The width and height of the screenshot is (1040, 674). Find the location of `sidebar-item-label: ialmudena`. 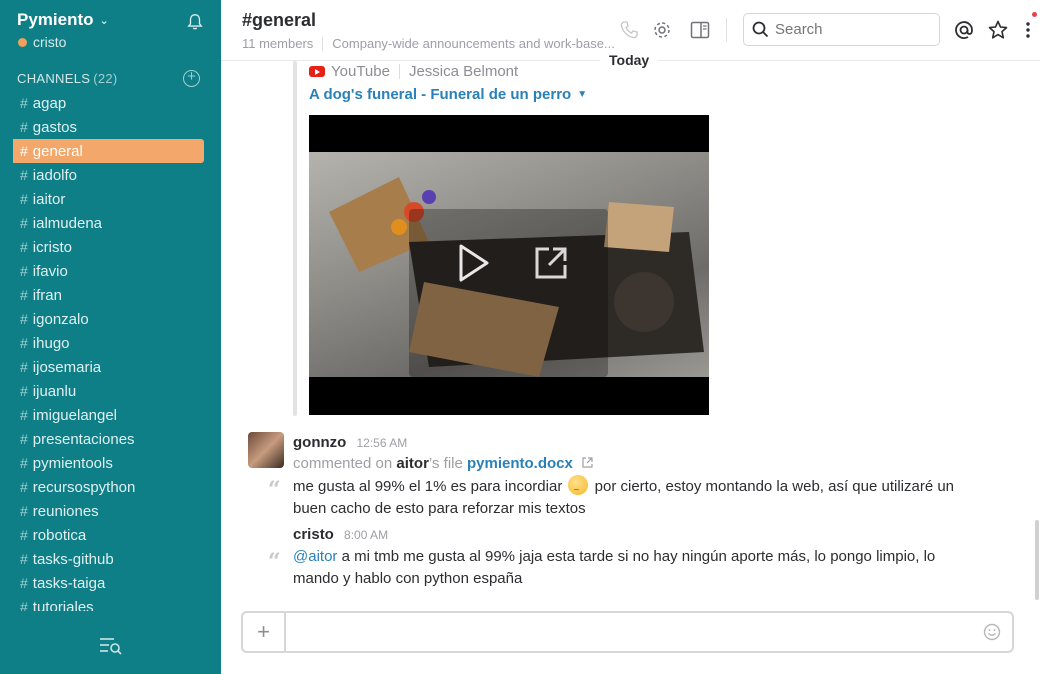

sidebar-item-label: ialmudena is located at coordinates (67, 223).